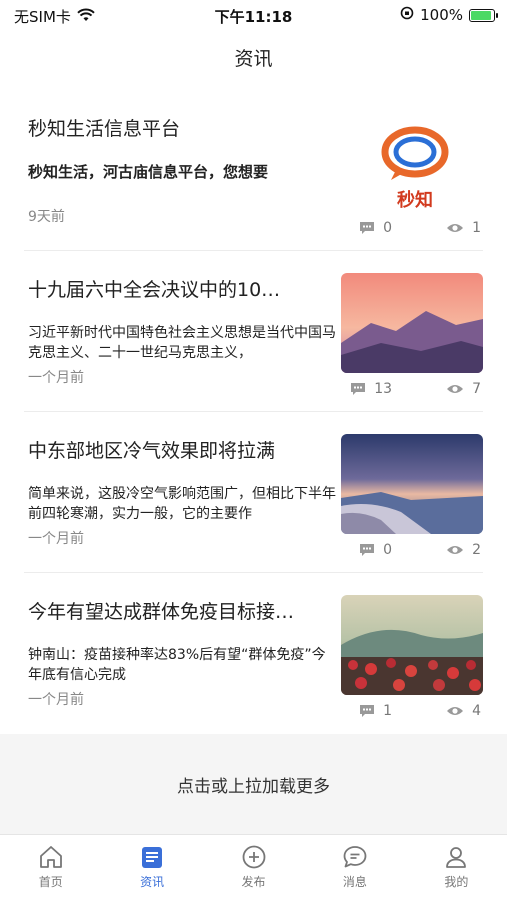 The image size is (507, 900). What do you see at coordinates (355, 857) in the screenshot?
I see `message-icon` at bounding box center [355, 857].